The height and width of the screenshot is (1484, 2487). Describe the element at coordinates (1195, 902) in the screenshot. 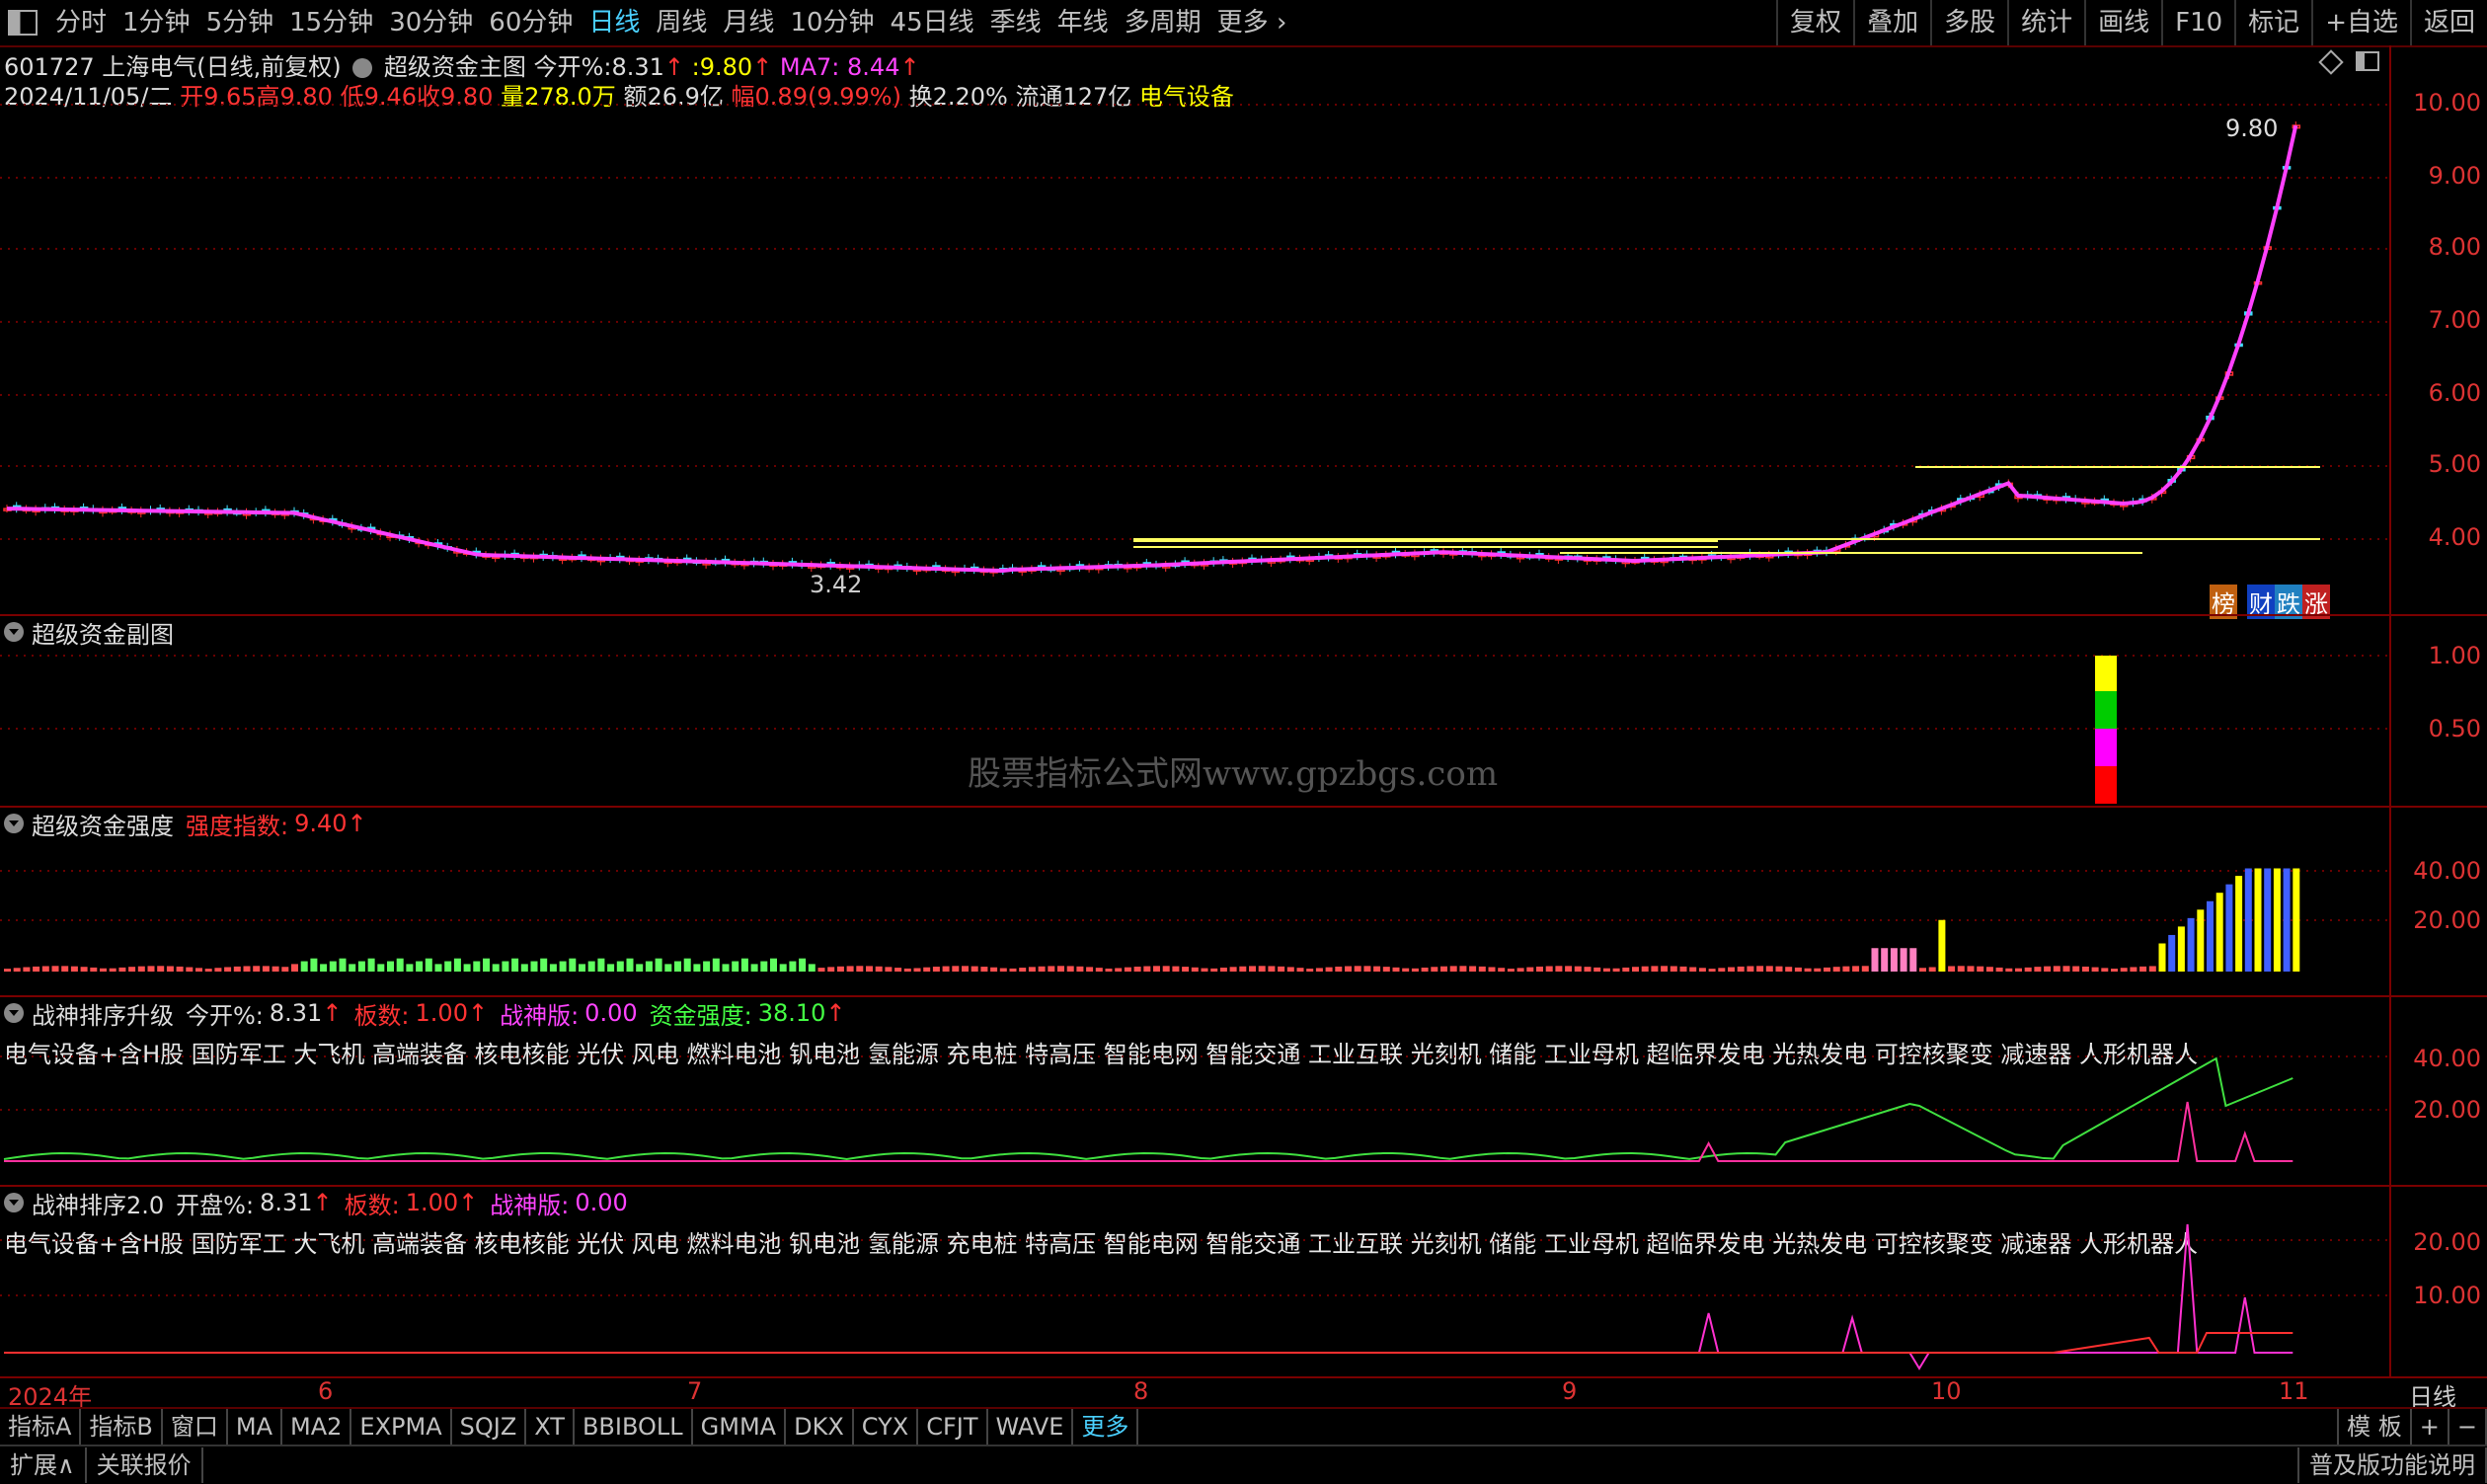

I see `strength-subchart` at that location.